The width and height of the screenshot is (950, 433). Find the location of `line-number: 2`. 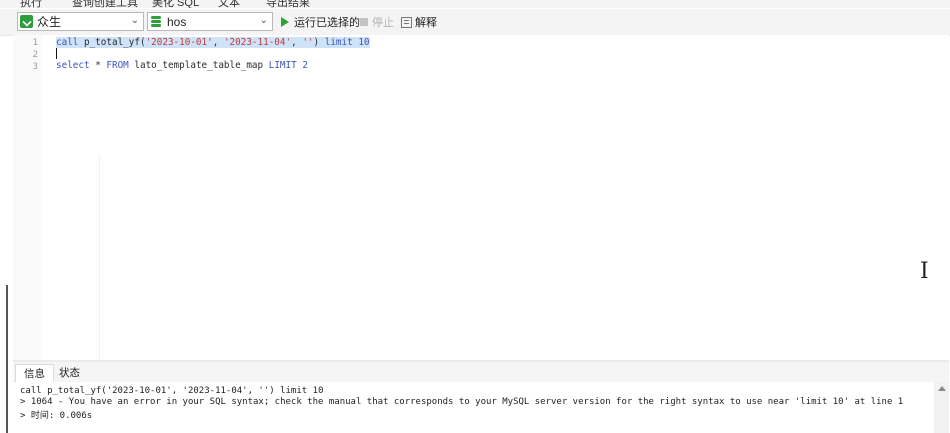

line-number: 2 is located at coordinates (35, 55).